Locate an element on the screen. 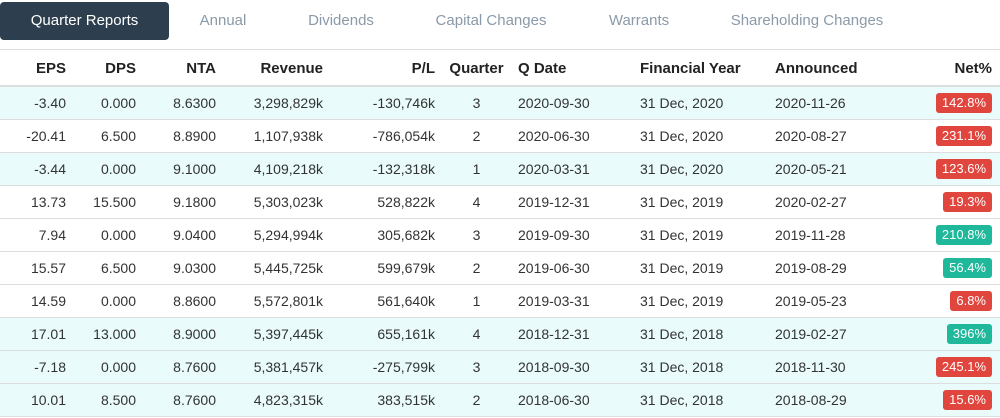 This screenshot has width=1000, height=418. cell-qdate: 2020-09-30 is located at coordinates (570, 103).